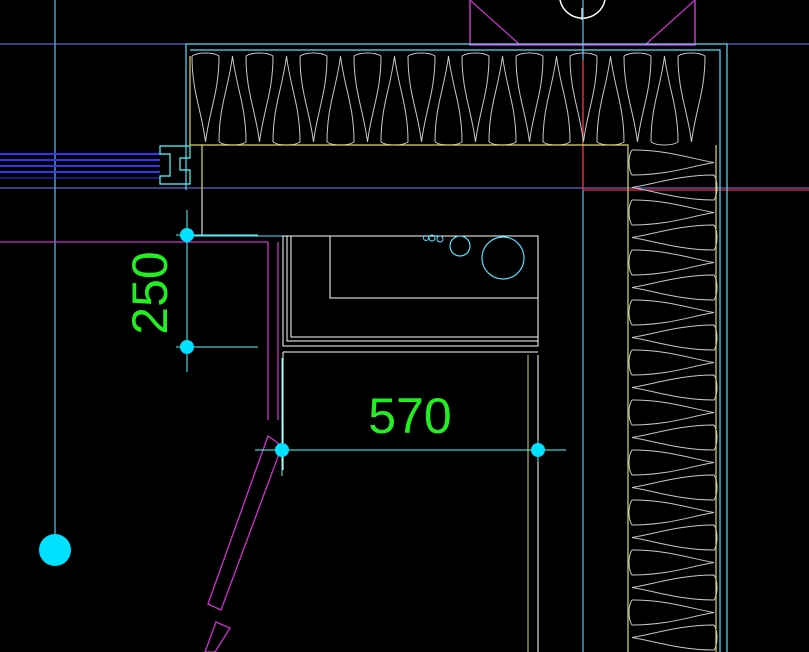 The image size is (809, 652). What do you see at coordinates (150, 292) in the screenshot?
I see `dimension-text-250: 250` at bounding box center [150, 292].